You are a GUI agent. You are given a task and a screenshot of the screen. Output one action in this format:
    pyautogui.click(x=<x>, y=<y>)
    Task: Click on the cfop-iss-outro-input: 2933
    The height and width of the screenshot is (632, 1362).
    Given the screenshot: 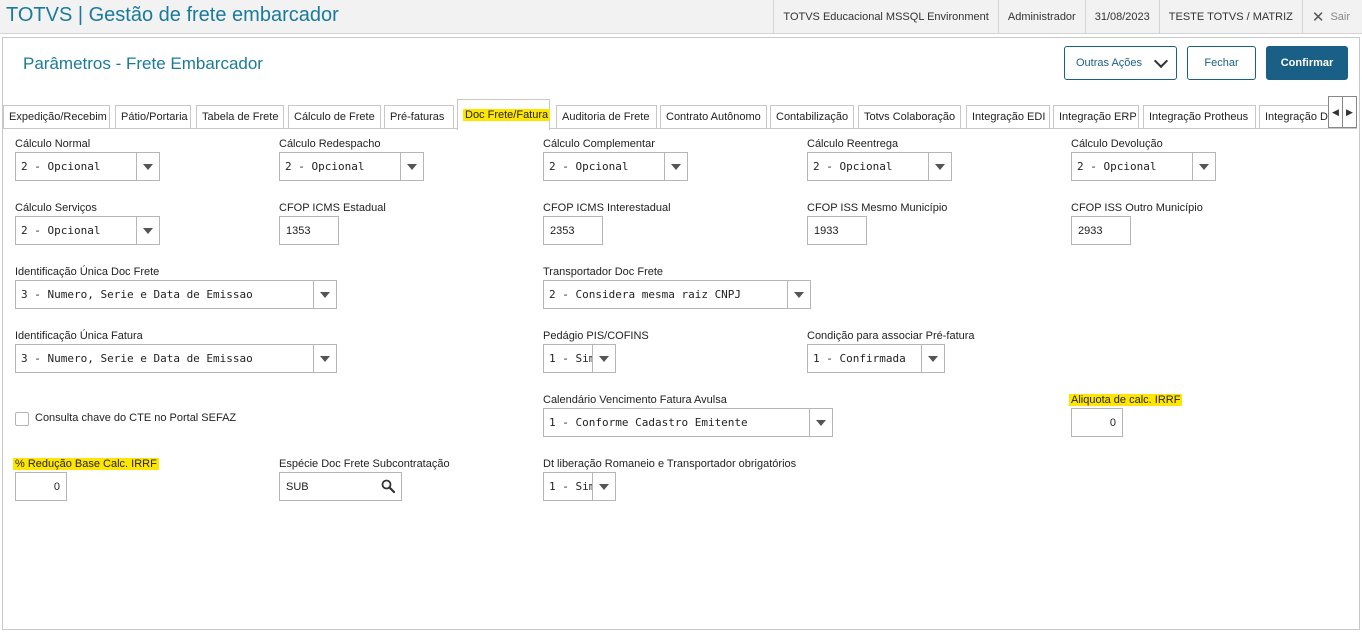 What is the action you would take?
    pyautogui.click(x=1101, y=230)
    